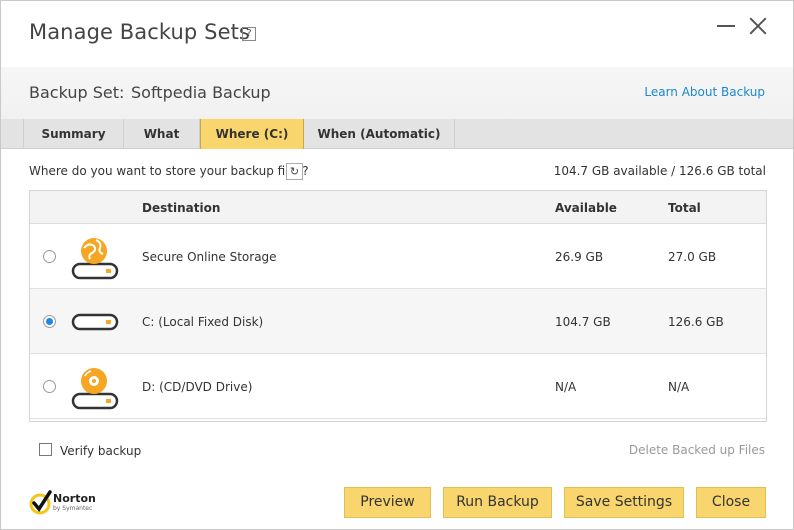  Describe the element at coordinates (696, 322) in the screenshot. I see `total-value: 126.6 GB` at that location.